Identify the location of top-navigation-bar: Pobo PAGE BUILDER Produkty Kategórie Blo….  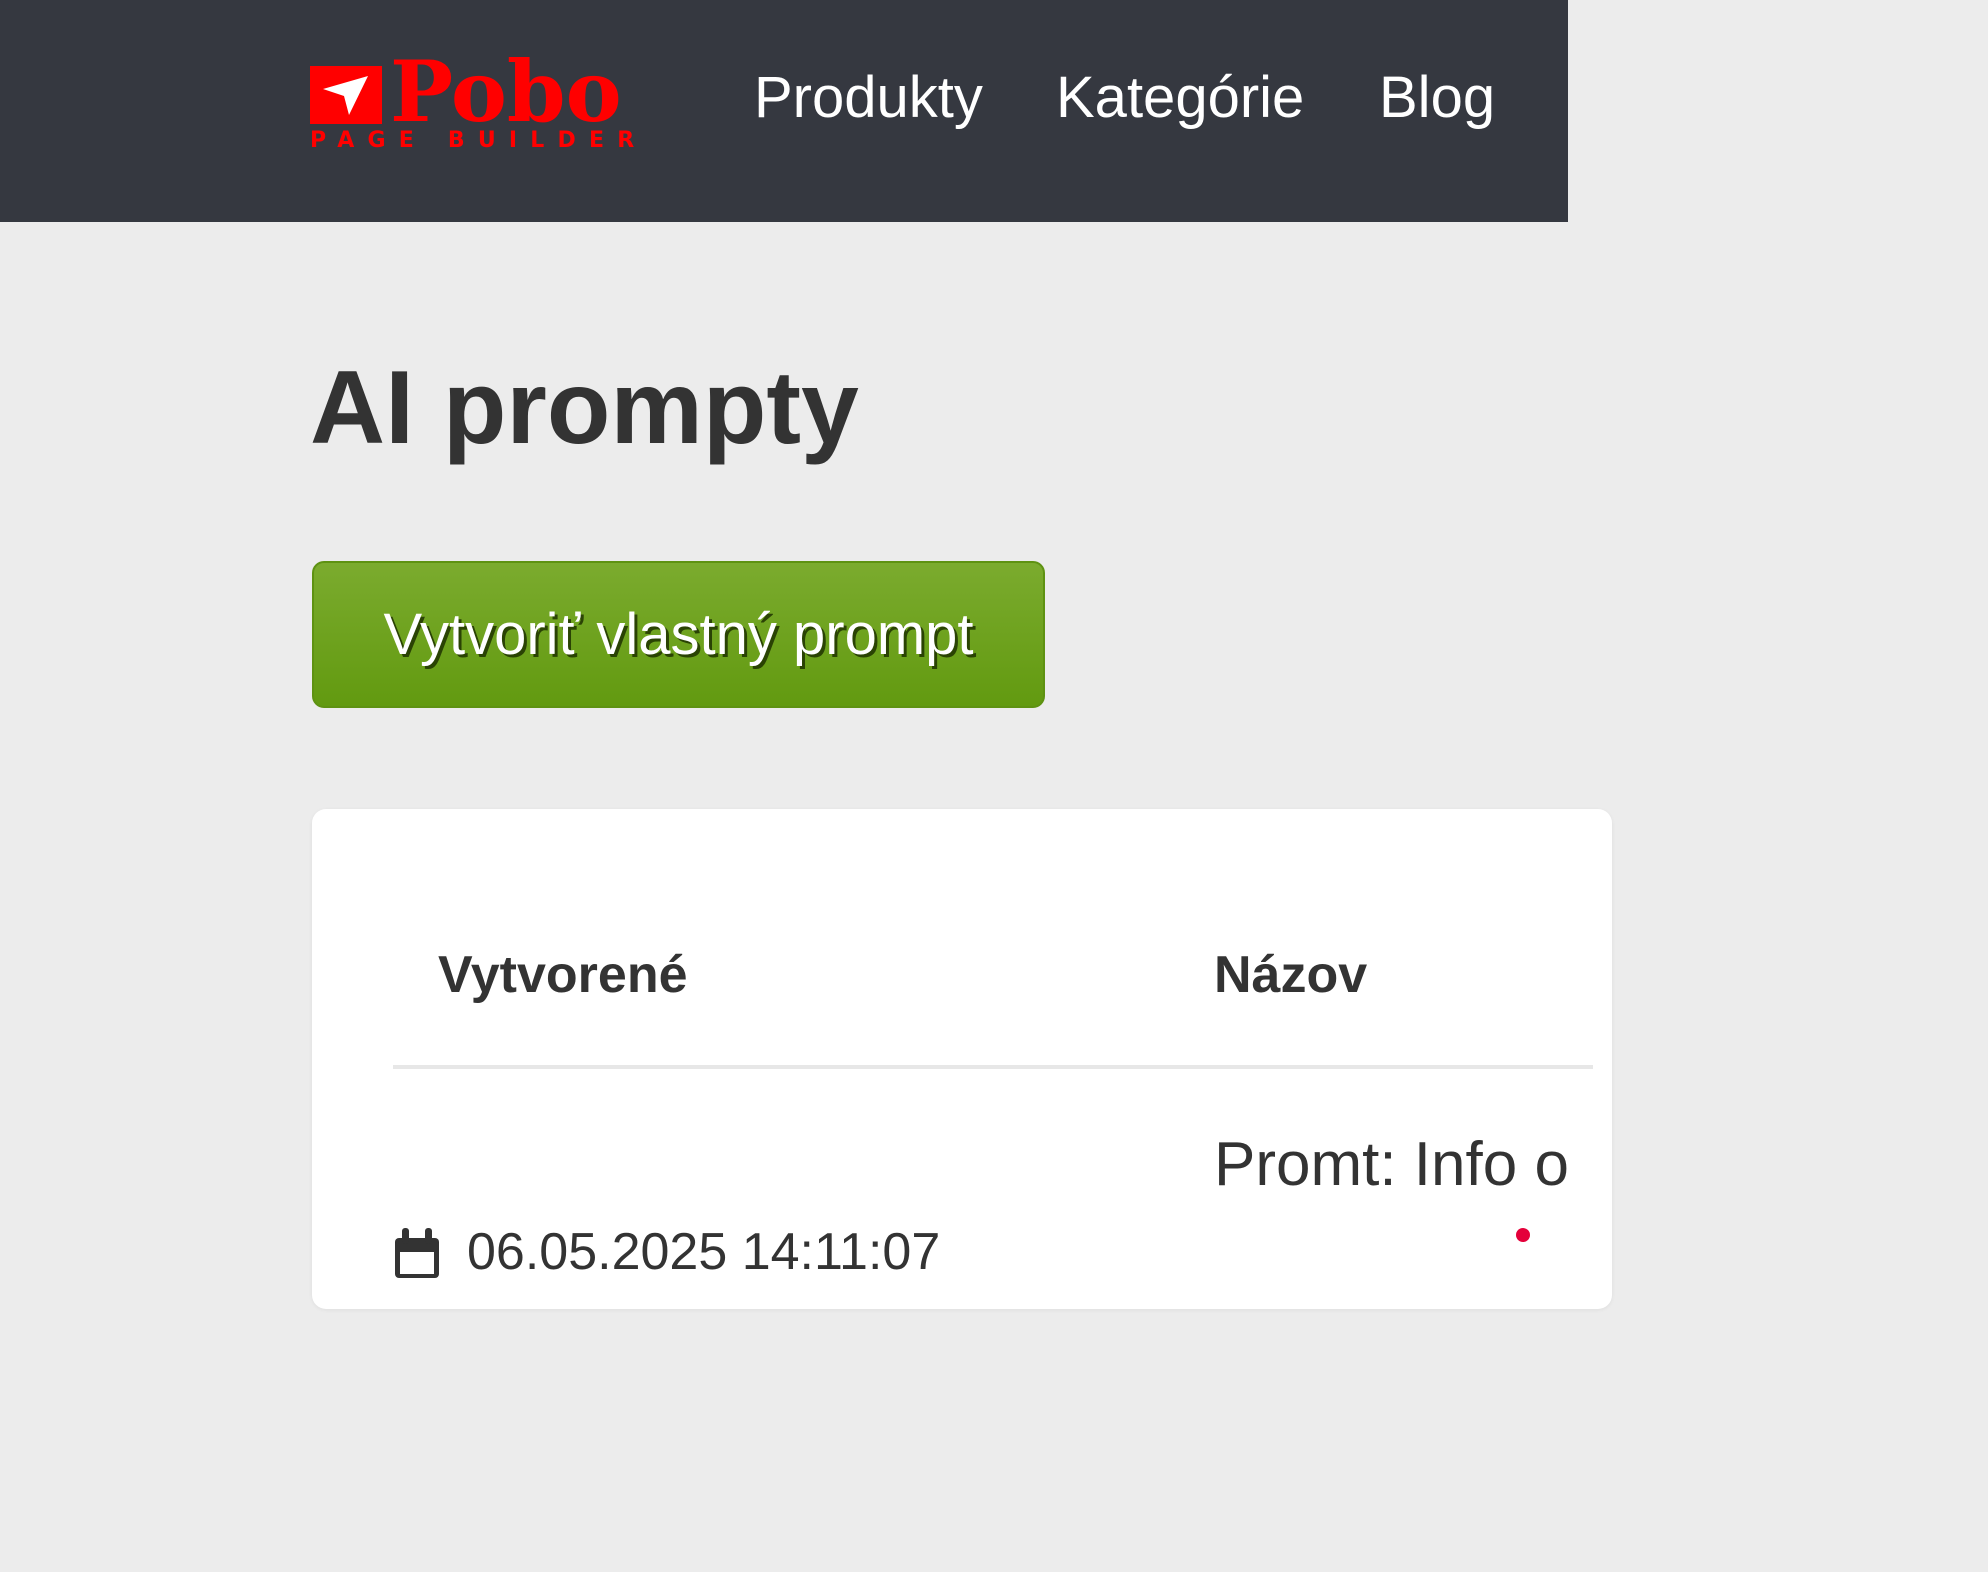
(784, 111).